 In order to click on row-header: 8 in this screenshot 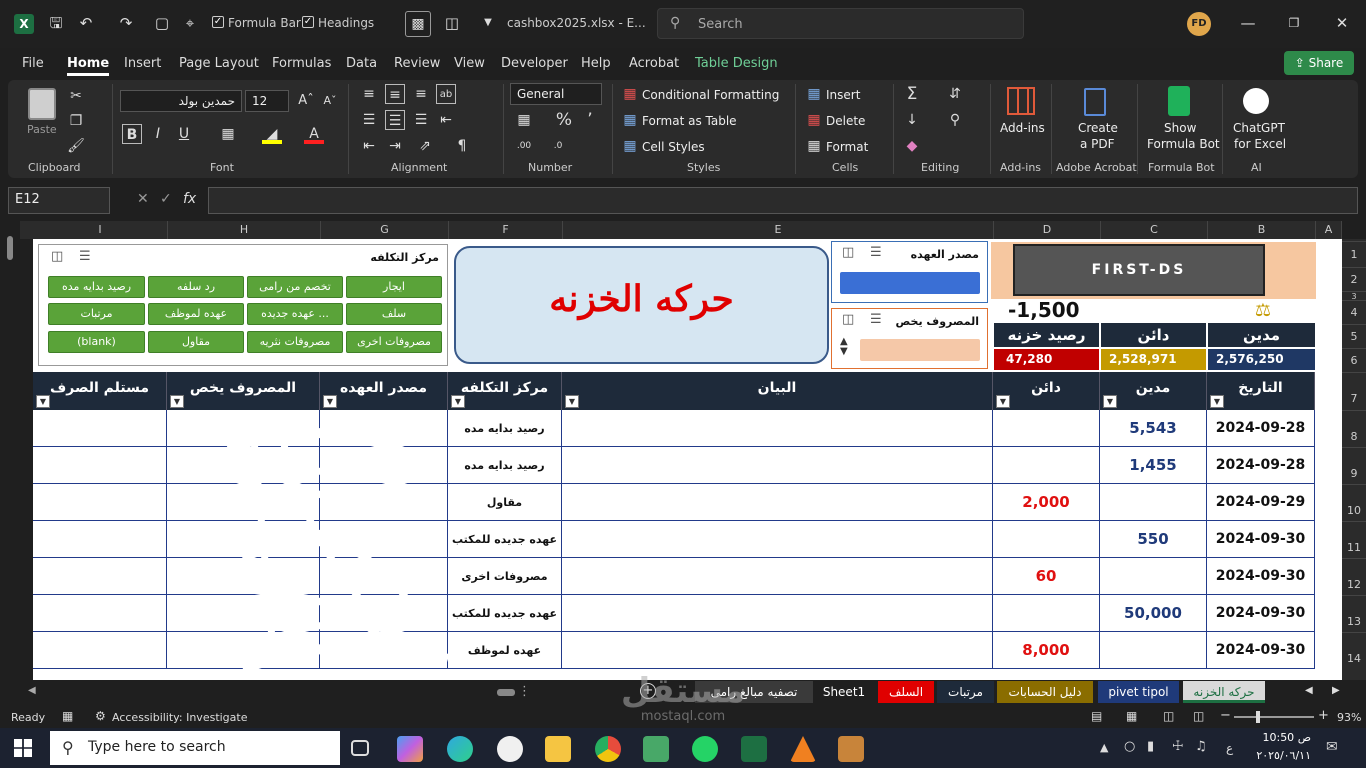, I will do `click(1354, 428)`.